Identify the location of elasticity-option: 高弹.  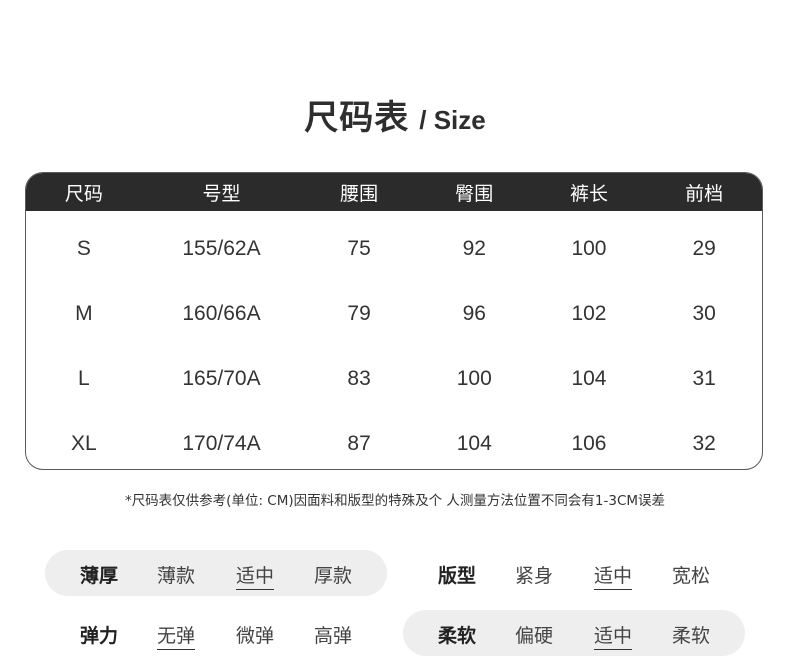
(333, 634).